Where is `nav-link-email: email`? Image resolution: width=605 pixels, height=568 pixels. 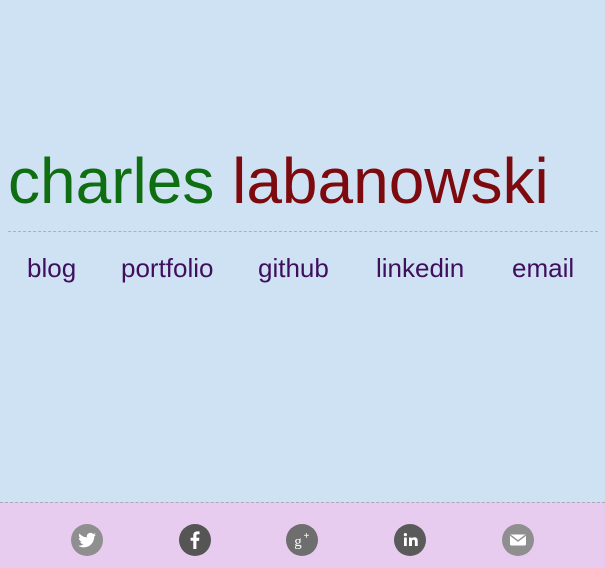
nav-link-email: email is located at coordinates (543, 268).